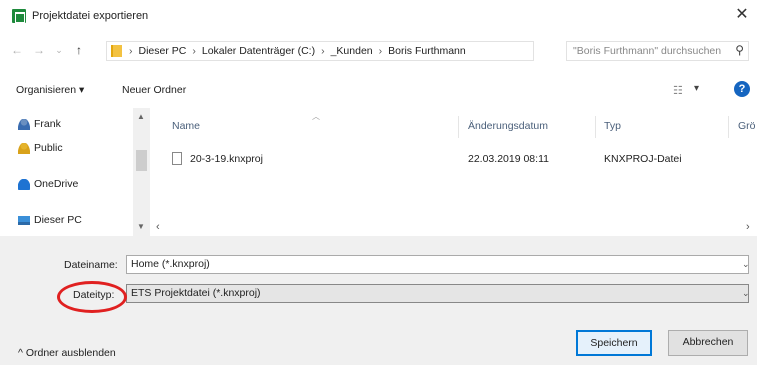  Describe the element at coordinates (508, 159) in the screenshot. I see `file-date: 22.03.2019 08:11` at that location.